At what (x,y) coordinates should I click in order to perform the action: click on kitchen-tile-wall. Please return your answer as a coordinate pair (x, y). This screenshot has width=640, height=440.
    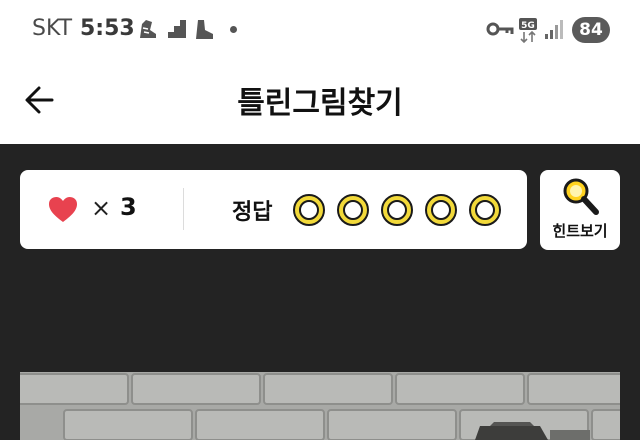
    Looking at the image, I should click on (320, 406).